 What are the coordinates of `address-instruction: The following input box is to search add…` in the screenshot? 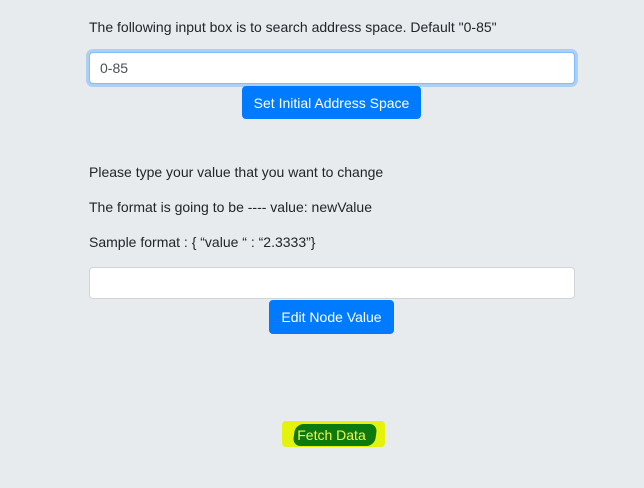 It's located at (293, 27).